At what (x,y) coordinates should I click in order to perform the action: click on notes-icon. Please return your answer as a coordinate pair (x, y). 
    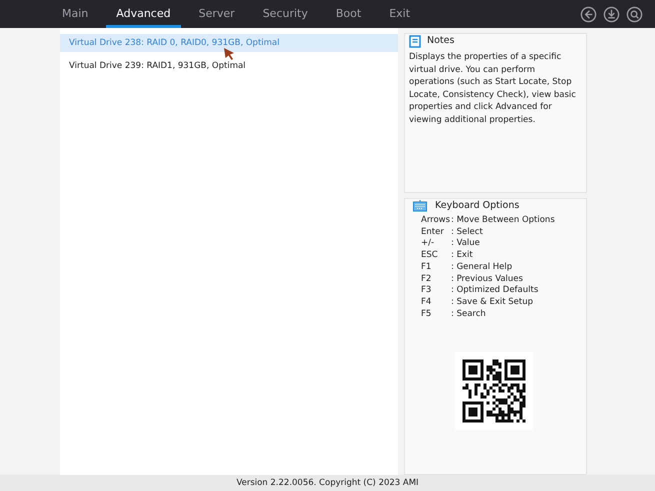
    Looking at the image, I should click on (415, 41).